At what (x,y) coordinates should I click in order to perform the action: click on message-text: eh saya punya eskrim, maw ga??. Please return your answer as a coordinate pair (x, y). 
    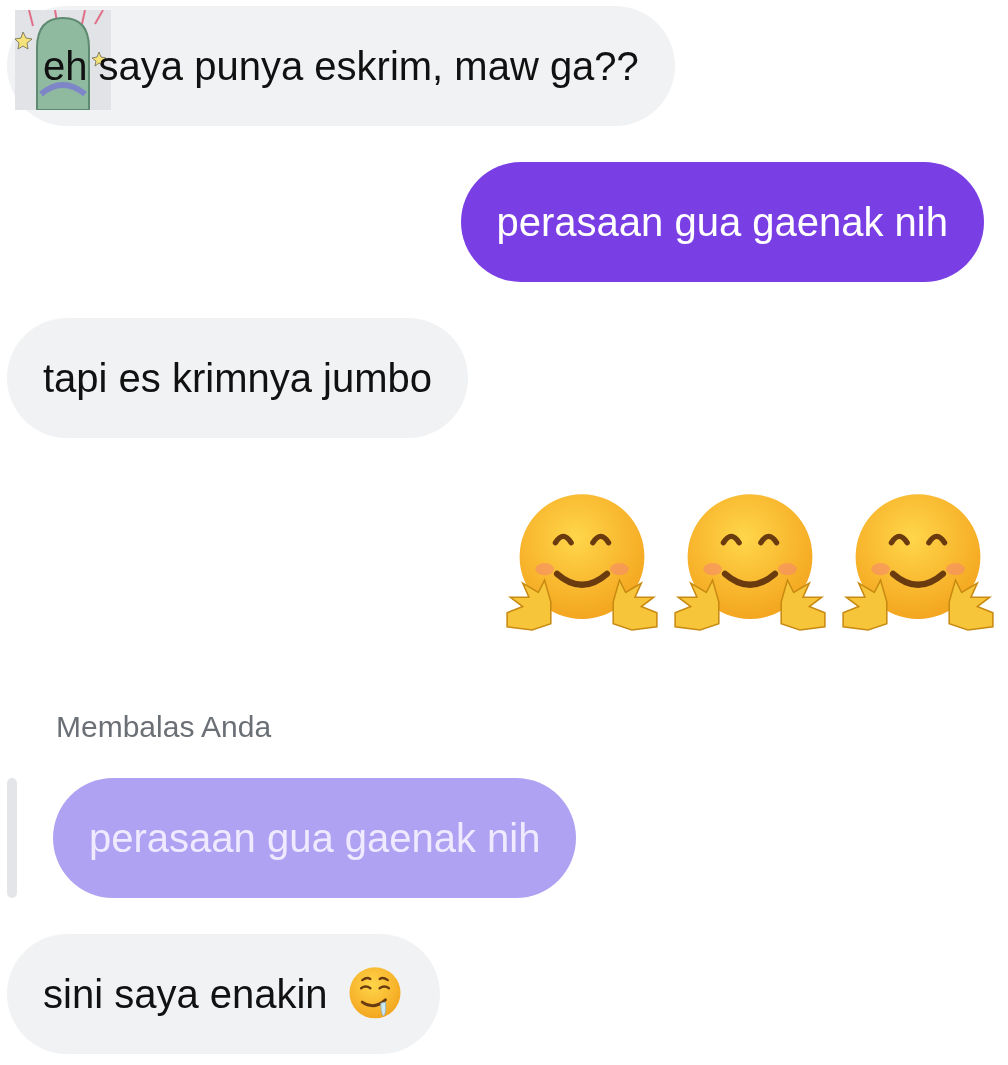
    Looking at the image, I should click on (341, 66).